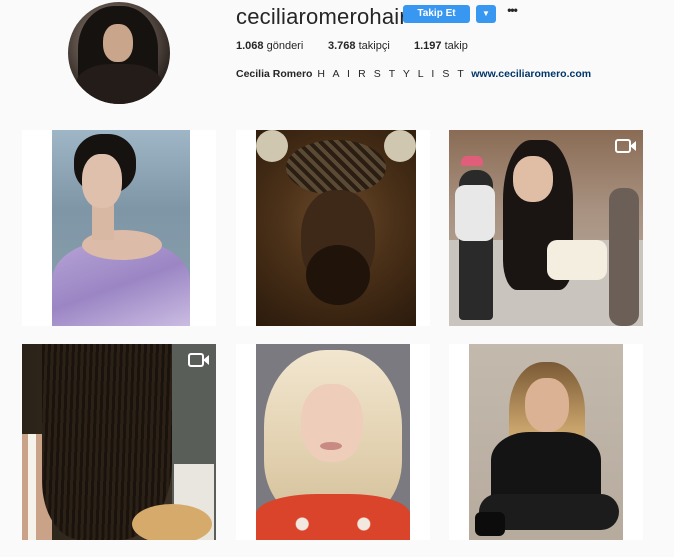  Describe the element at coordinates (119, 84) in the screenshot. I see `avatar-jacket` at that location.